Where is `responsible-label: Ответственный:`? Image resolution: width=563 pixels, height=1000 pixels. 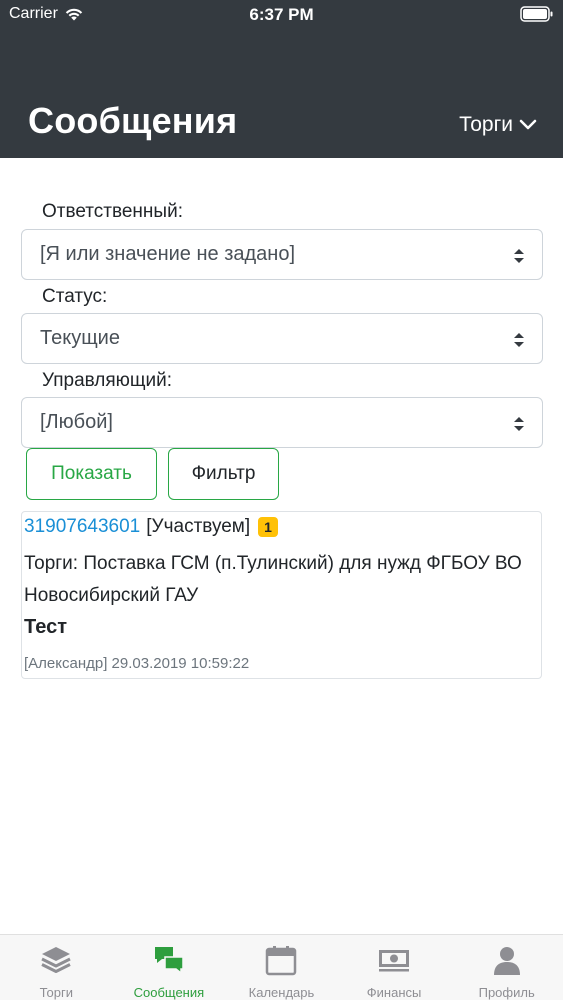
responsible-label: Ответственный: is located at coordinates (112, 211).